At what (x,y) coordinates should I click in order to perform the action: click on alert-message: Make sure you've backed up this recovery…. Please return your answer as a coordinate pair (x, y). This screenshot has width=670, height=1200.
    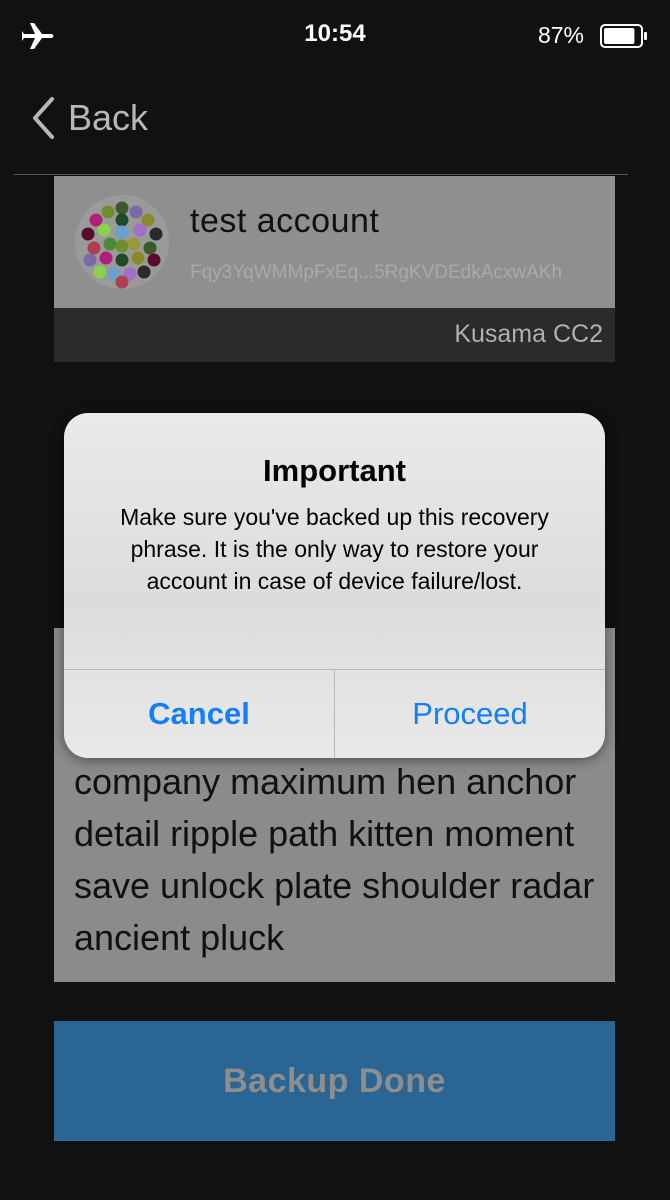
    Looking at the image, I should click on (334, 549).